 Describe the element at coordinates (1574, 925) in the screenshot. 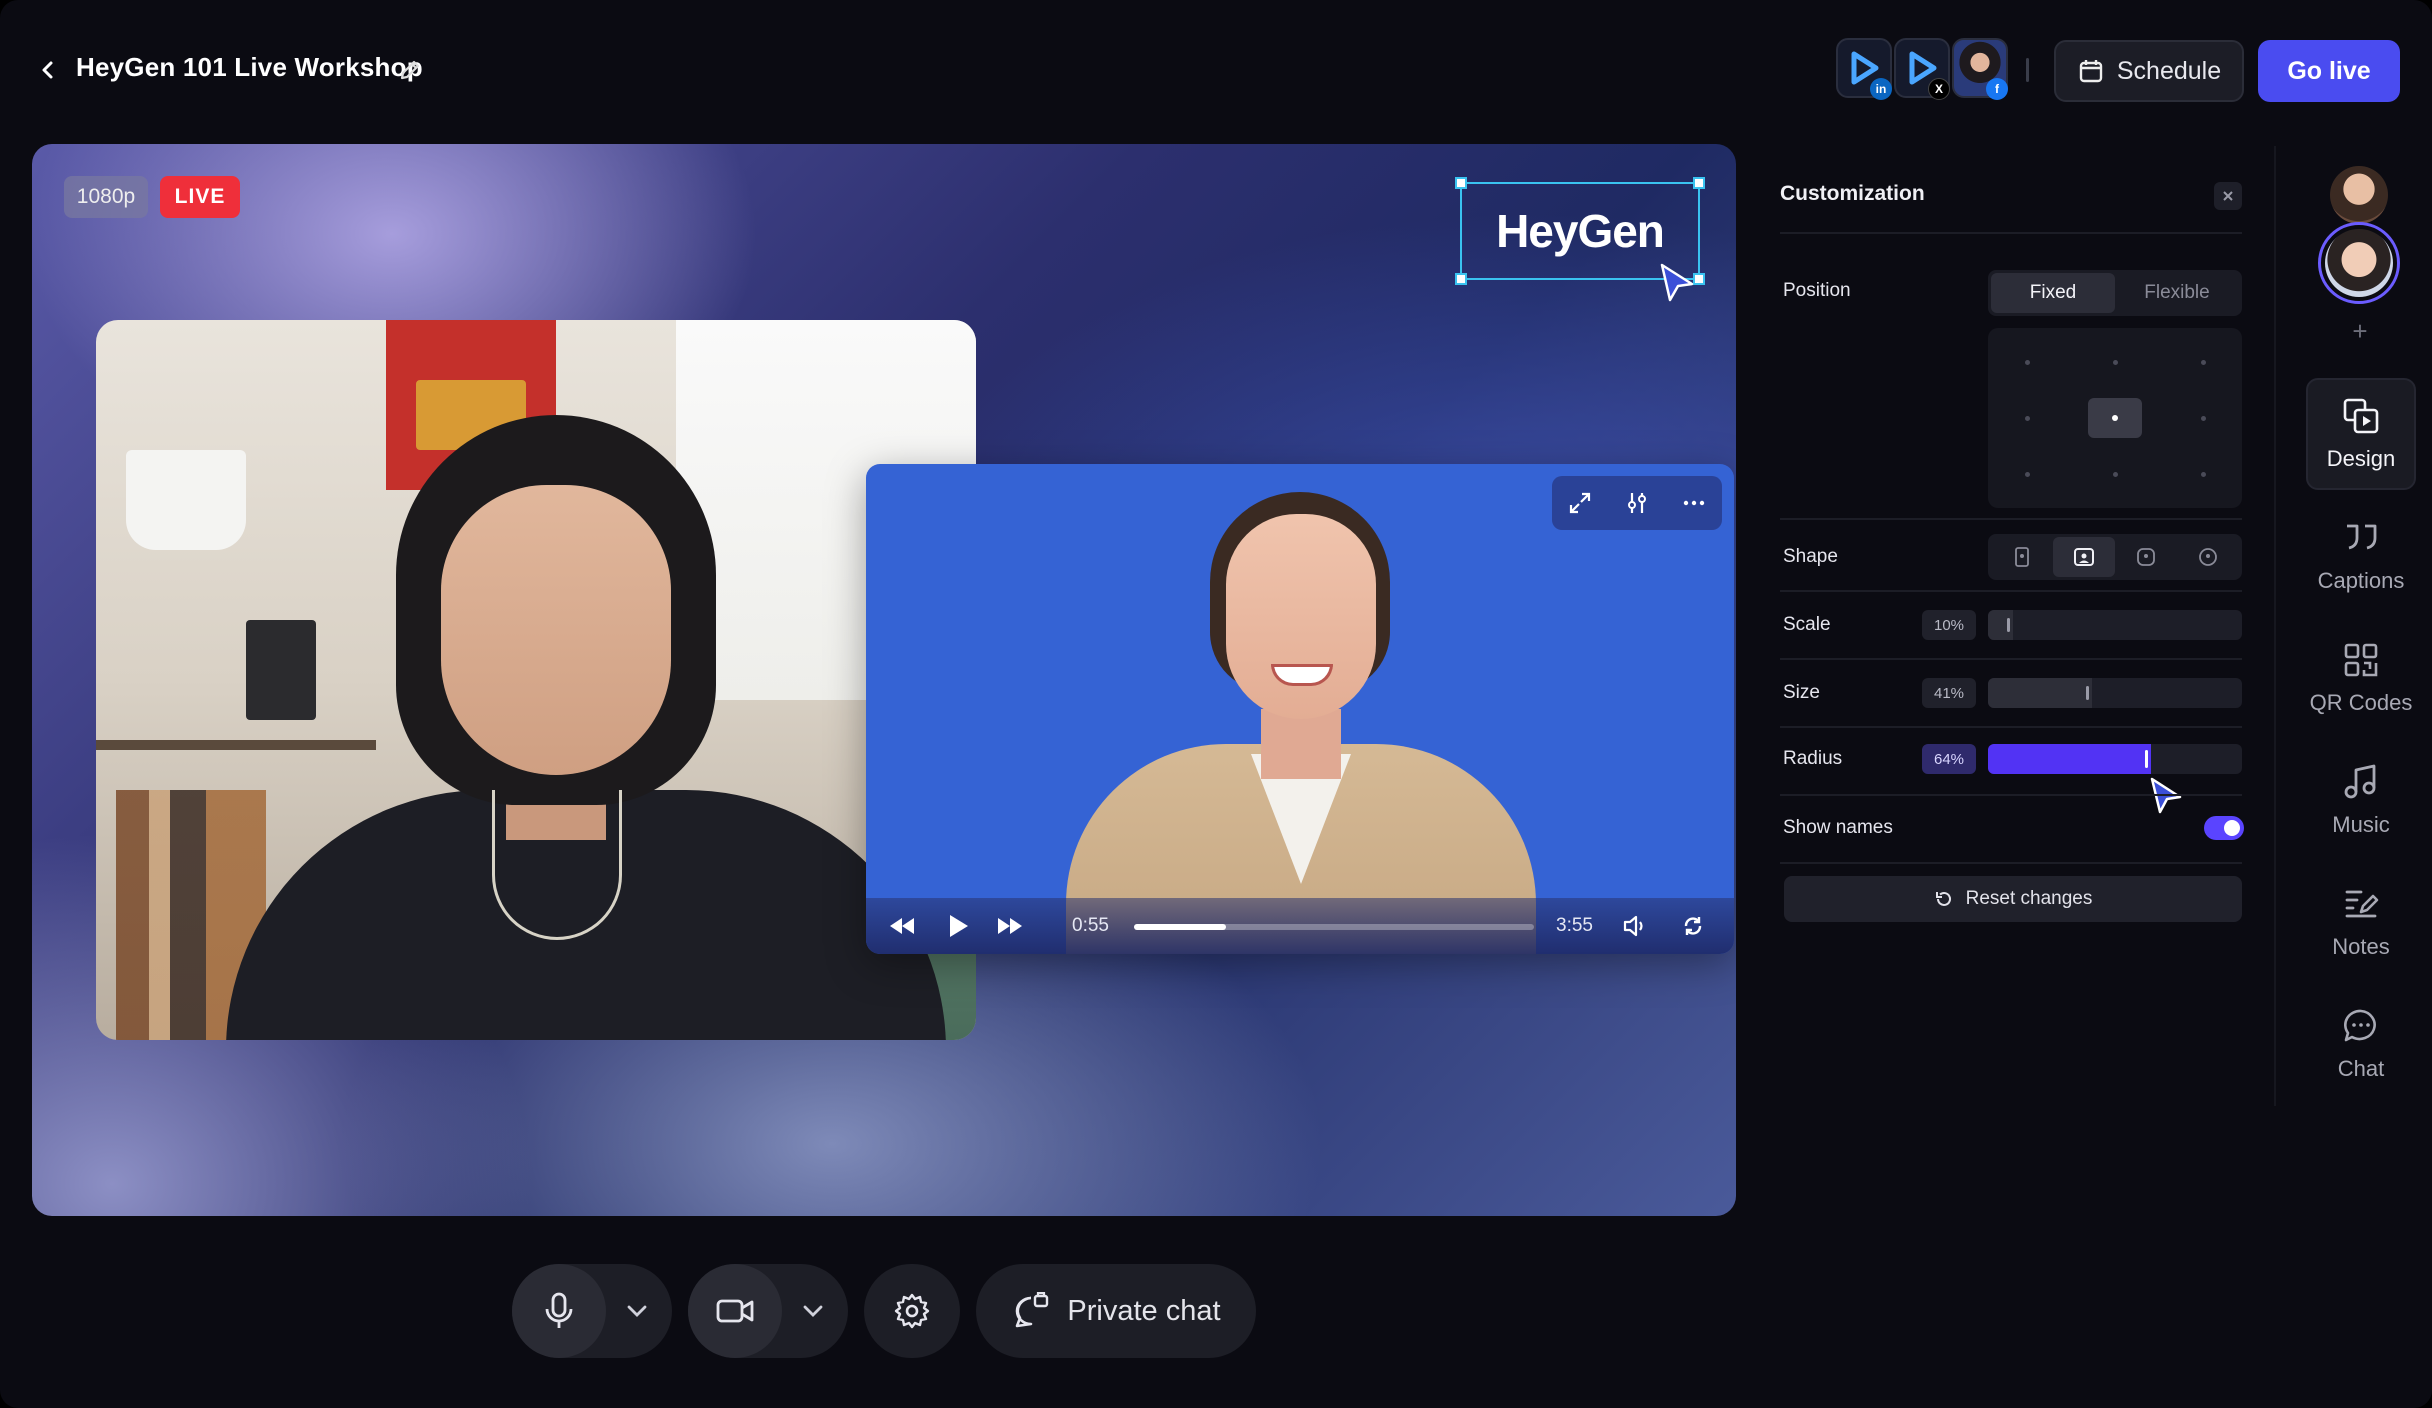

I see `duration: 3:55` at that location.